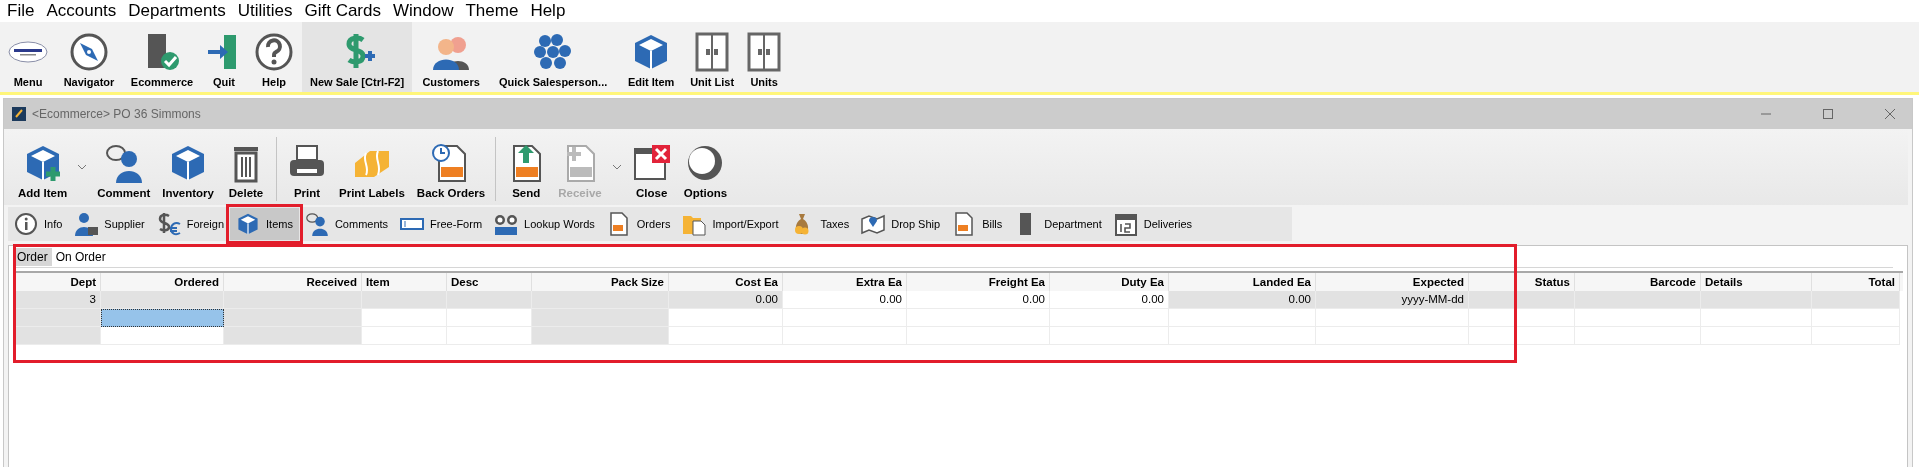  What do you see at coordinates (26, 224) in the screenshot?
I see `info-icon` at bounding box center [26, 224].